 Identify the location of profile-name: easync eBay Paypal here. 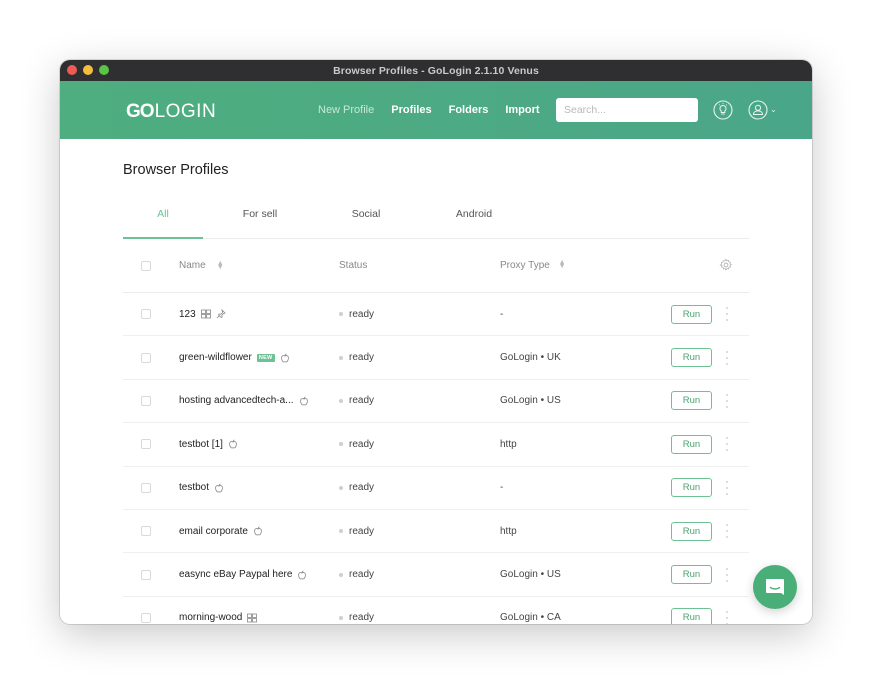
(236, 575).